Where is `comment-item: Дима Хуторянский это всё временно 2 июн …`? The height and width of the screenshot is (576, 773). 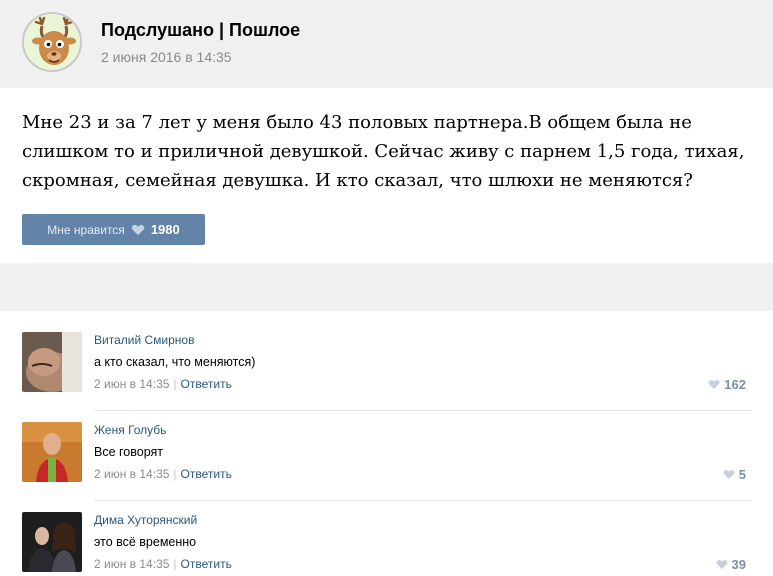 comment-item: Дима Хуторянский это всё временно 2 июн … is located at coordinates (387, 538).